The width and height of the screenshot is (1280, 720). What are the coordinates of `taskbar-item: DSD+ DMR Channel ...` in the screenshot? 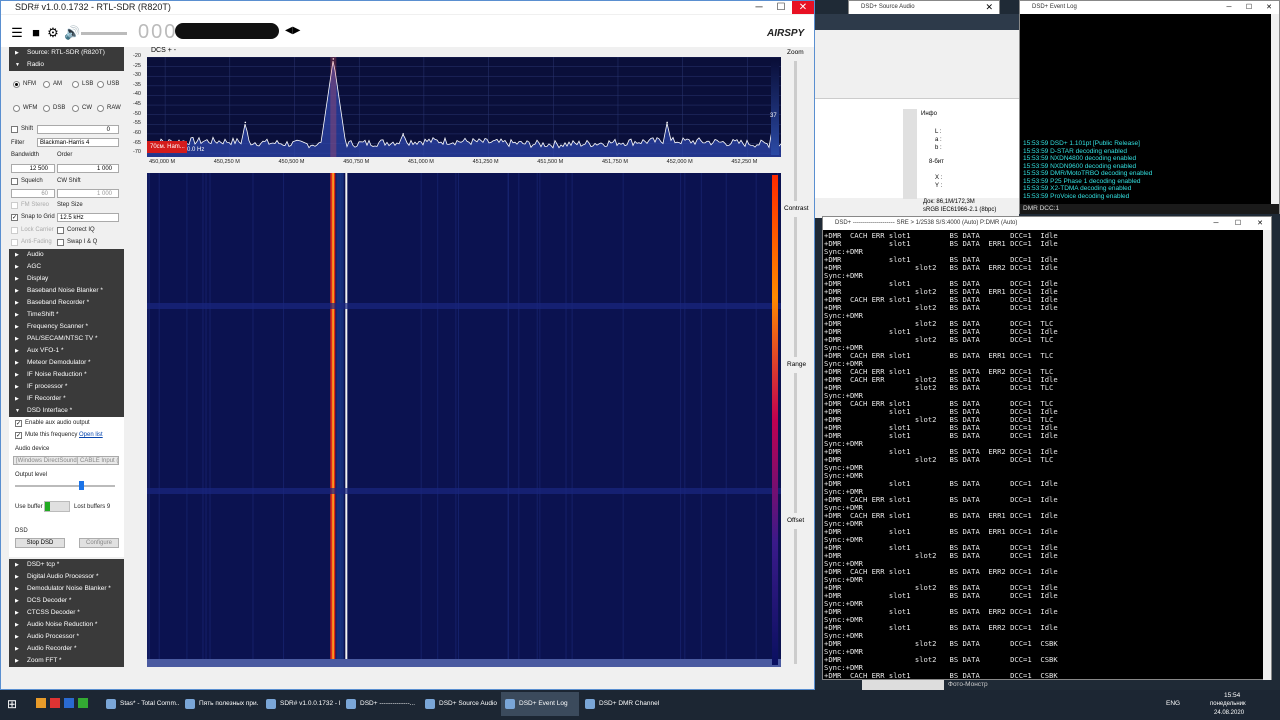 It's located at (620, 704).